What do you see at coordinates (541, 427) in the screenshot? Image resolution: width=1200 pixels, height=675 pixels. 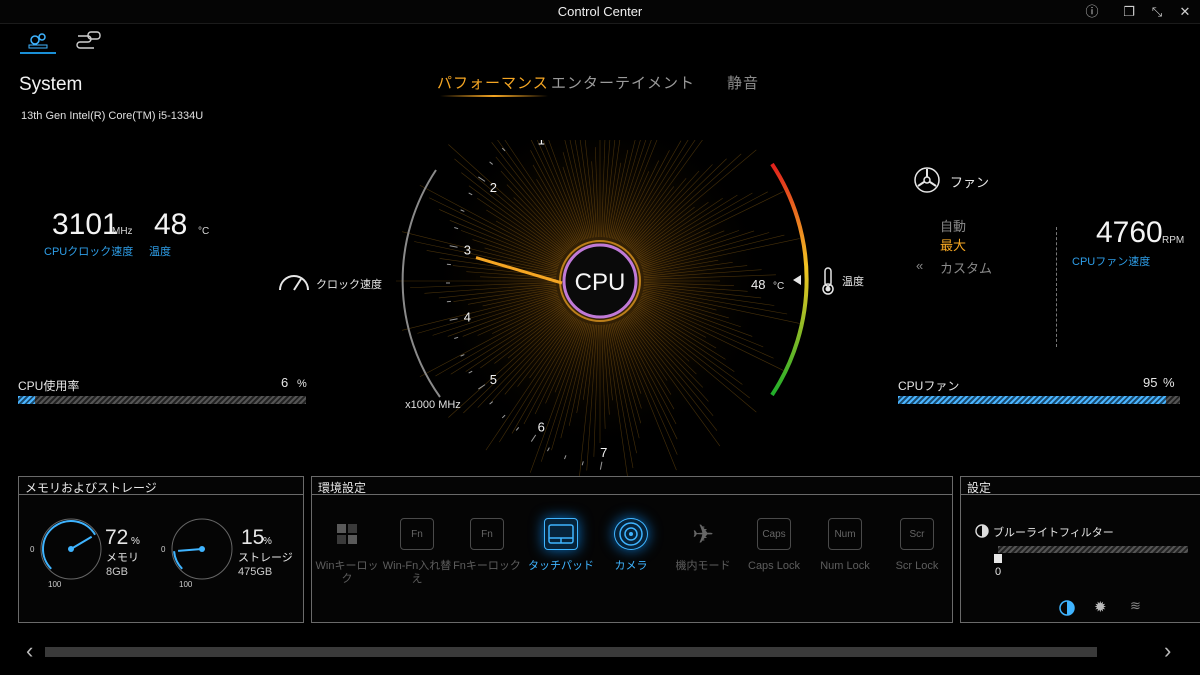 I see `clock-tick-label: 6` at bounding box center [541, 427].